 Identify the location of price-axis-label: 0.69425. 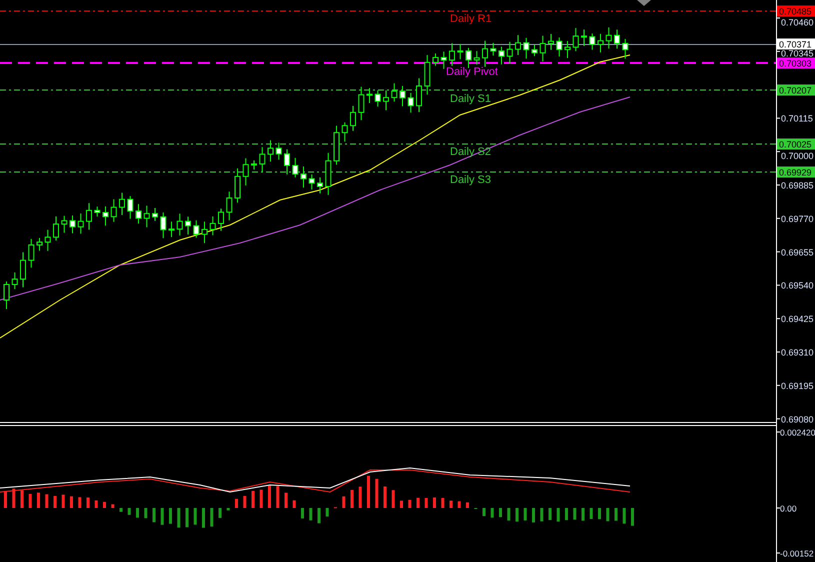
(797, 319).